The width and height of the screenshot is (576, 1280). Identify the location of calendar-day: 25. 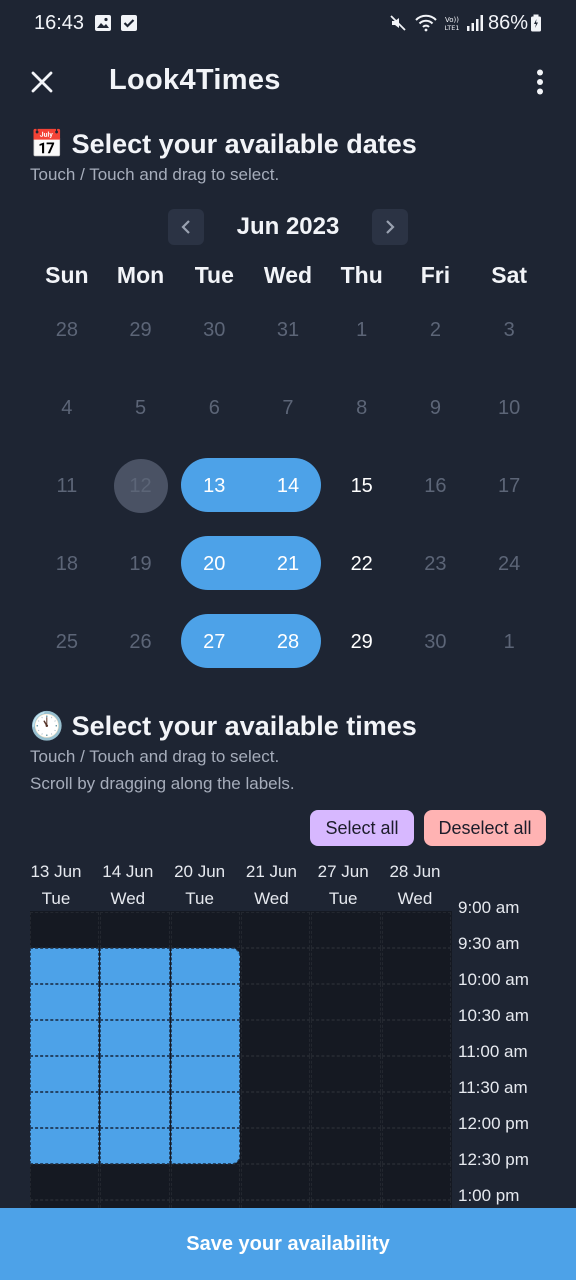
(67, 642).